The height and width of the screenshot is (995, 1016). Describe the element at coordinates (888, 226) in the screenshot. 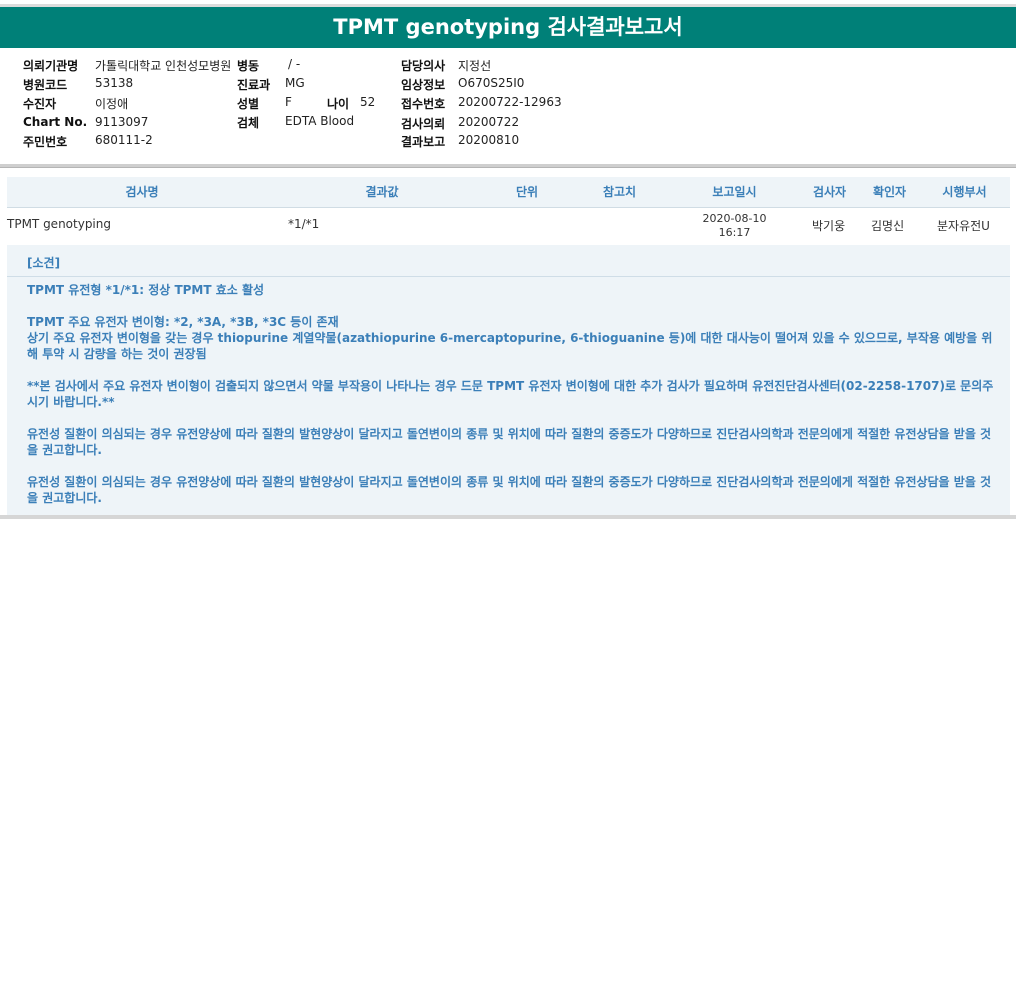

I see `cell-confirmer: 김명신` at that location.